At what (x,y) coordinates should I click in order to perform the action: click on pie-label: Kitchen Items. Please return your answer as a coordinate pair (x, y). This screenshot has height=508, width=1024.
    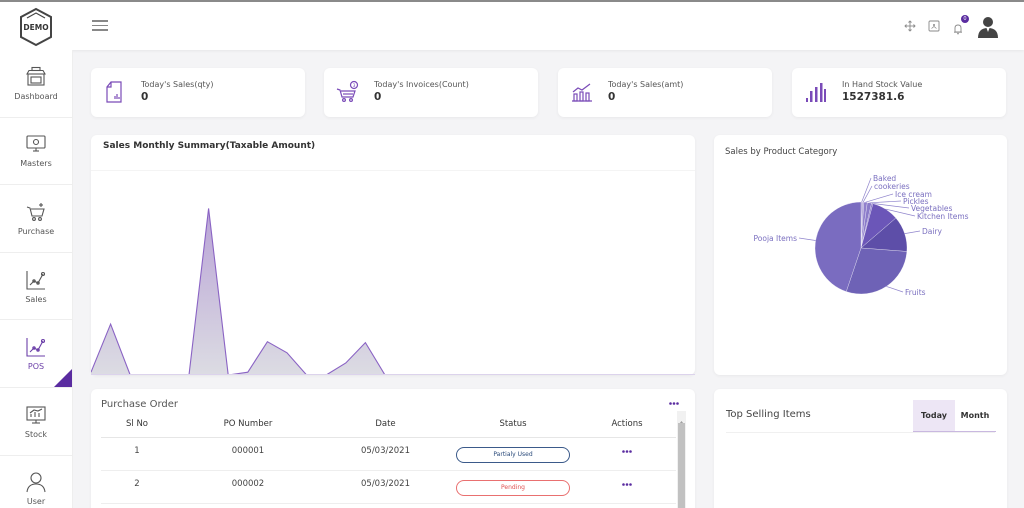
    Looking at the image, I should click on (943, 216).